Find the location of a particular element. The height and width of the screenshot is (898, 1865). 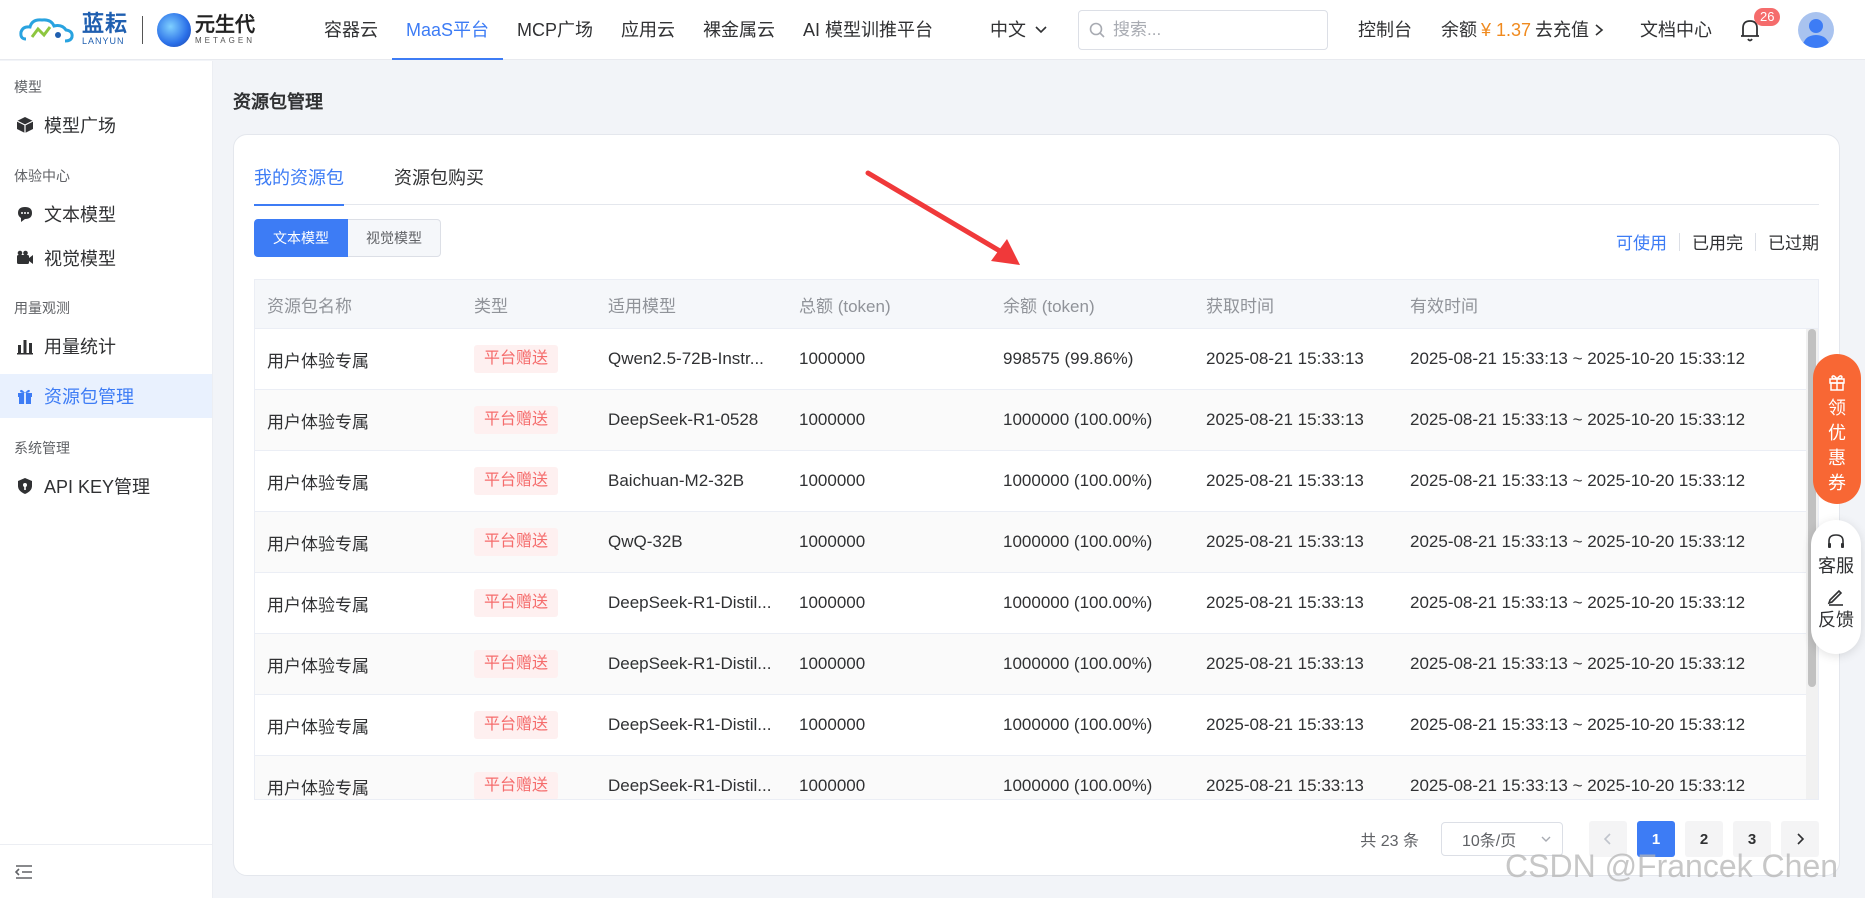

nav-item-ai-training: AI 模型训推平台 is located at coordinates (868, 30).